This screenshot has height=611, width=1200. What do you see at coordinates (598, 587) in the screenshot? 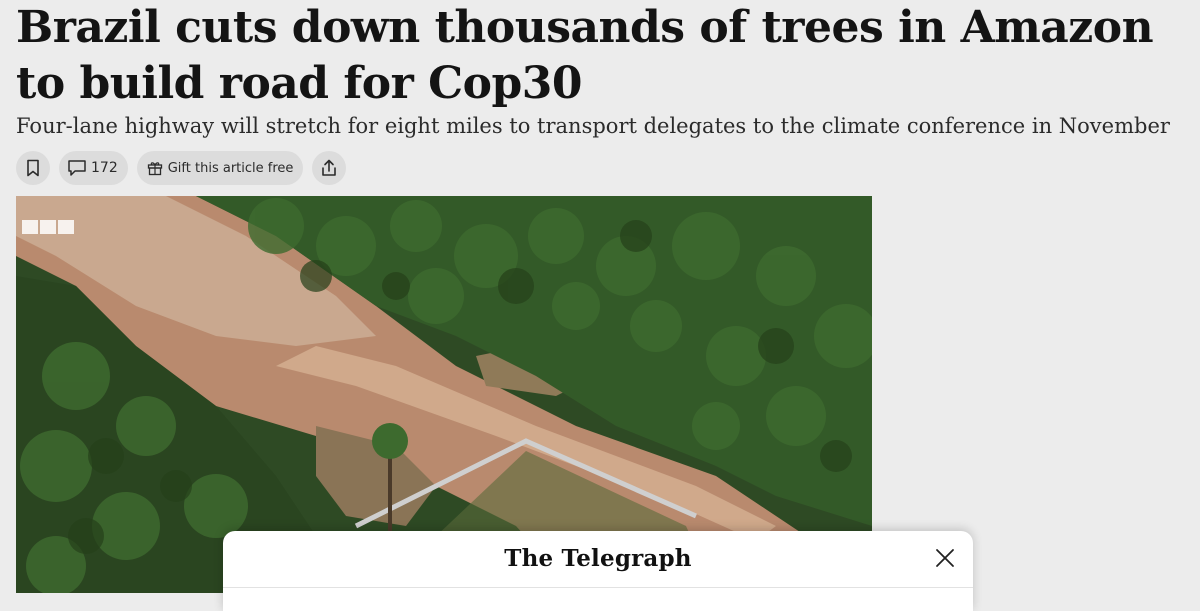
I see `modal-divider` at bounding box center [598, 587].